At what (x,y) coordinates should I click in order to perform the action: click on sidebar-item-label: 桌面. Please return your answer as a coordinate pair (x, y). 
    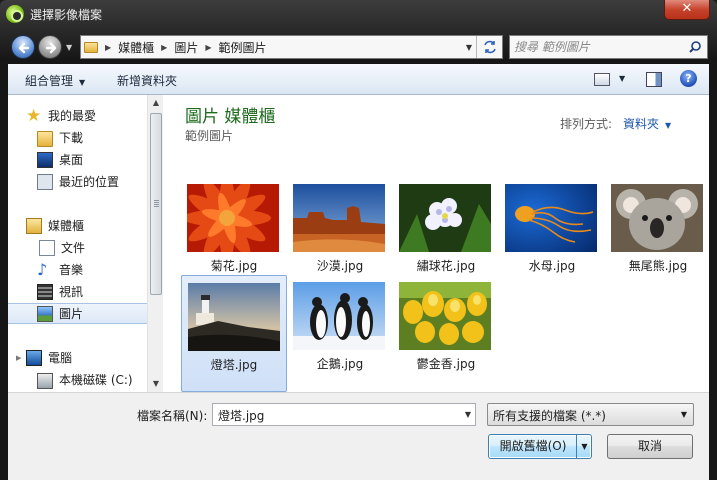
    Looking at the image, I should click on (71, 160).